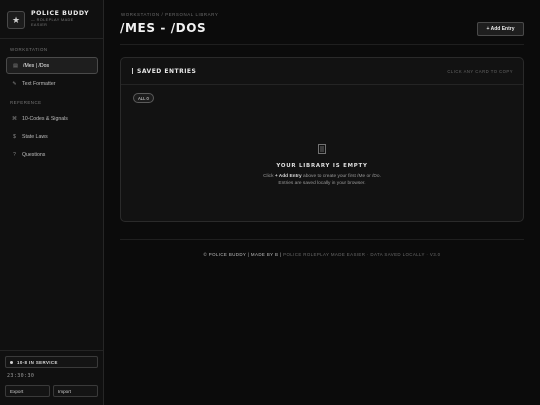 This screenshot has width=540, height=405. I want to click on list-icon: ▤, so click(15, 65).